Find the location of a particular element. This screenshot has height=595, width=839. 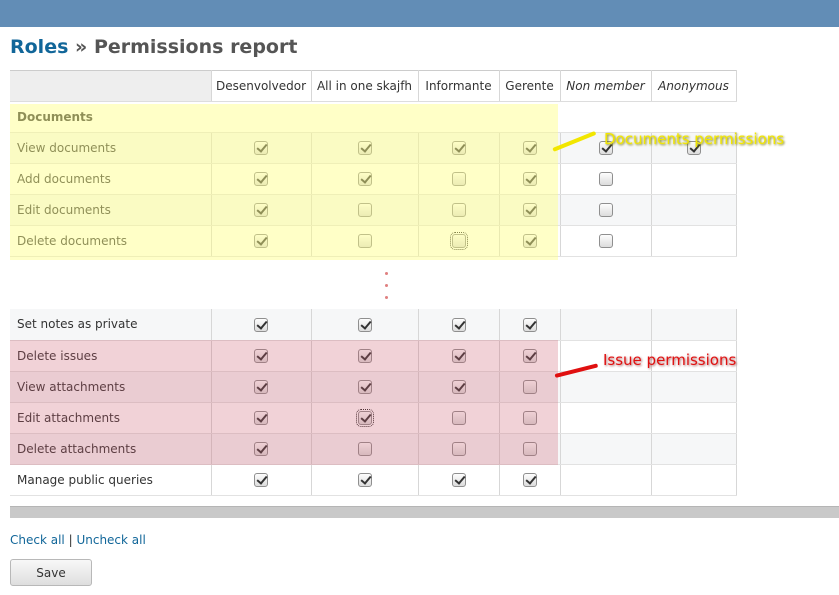

permission-row: View attachments is located at coordinates (373, 387).